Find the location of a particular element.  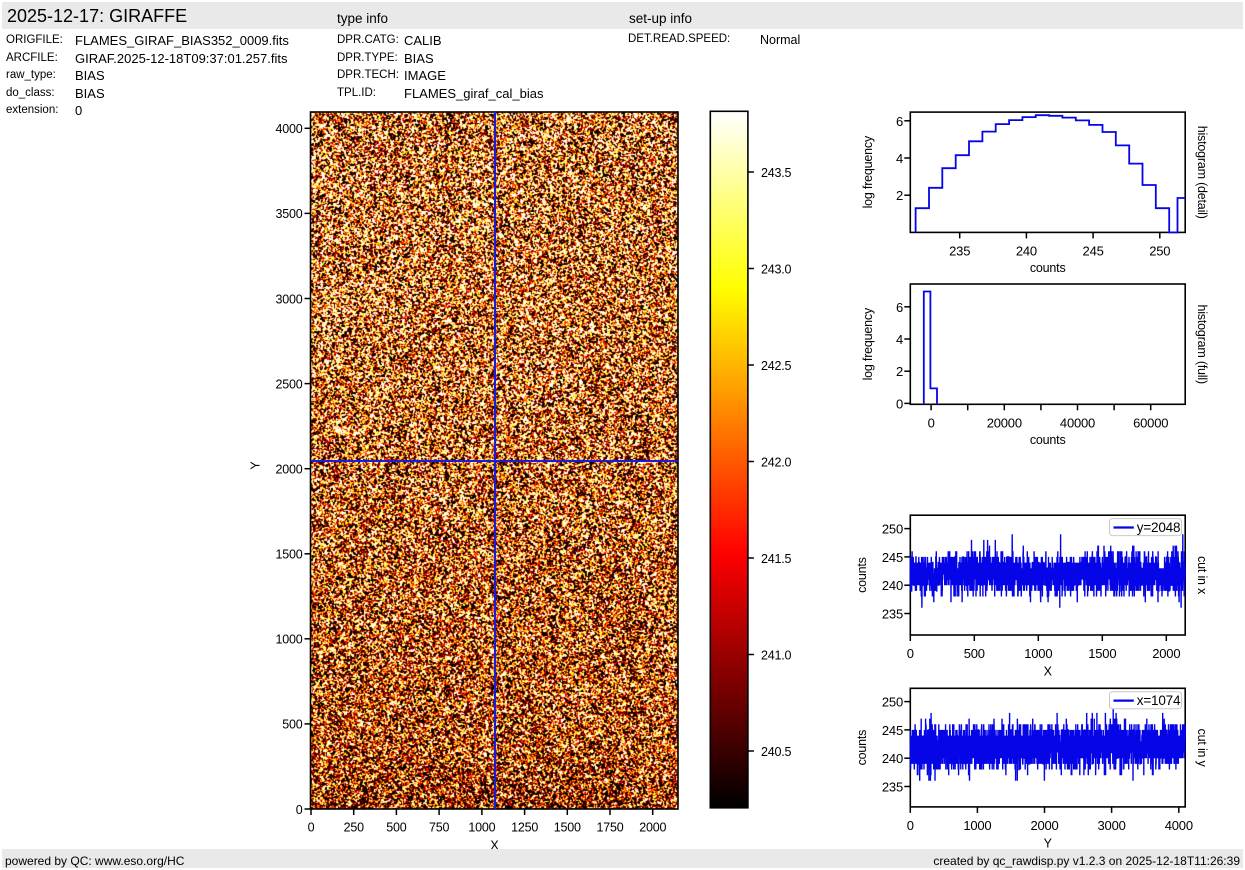

svg-text: x=1074 is located at coordinates (1159, 700).